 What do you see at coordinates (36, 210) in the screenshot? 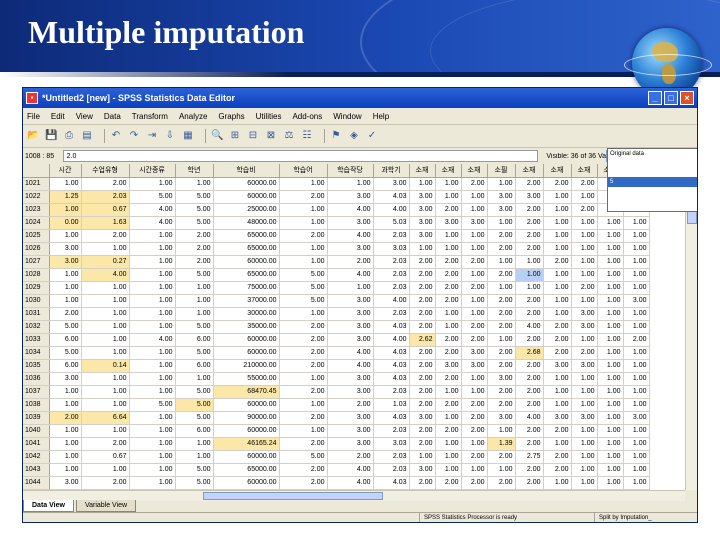
I see `row-number: 1023` at bounding box center [36, 210].